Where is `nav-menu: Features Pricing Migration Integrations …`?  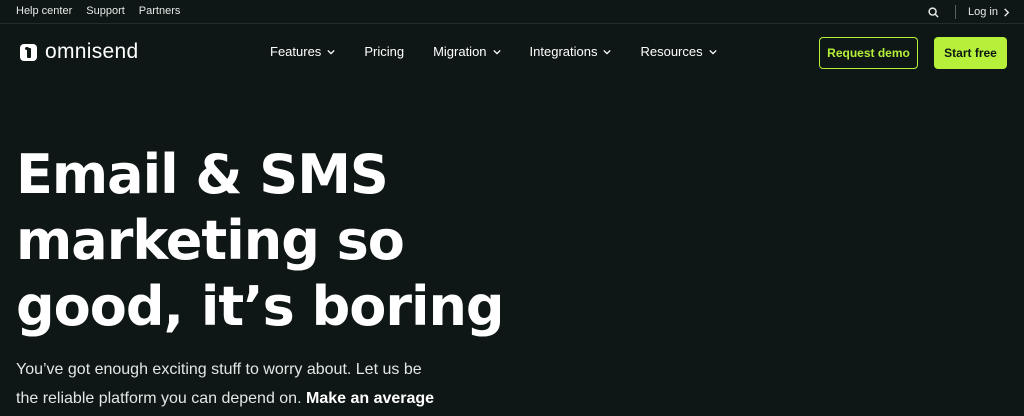 nav-menu: Features Pricing Migration Integrations … is located at coordinates (508, 51).